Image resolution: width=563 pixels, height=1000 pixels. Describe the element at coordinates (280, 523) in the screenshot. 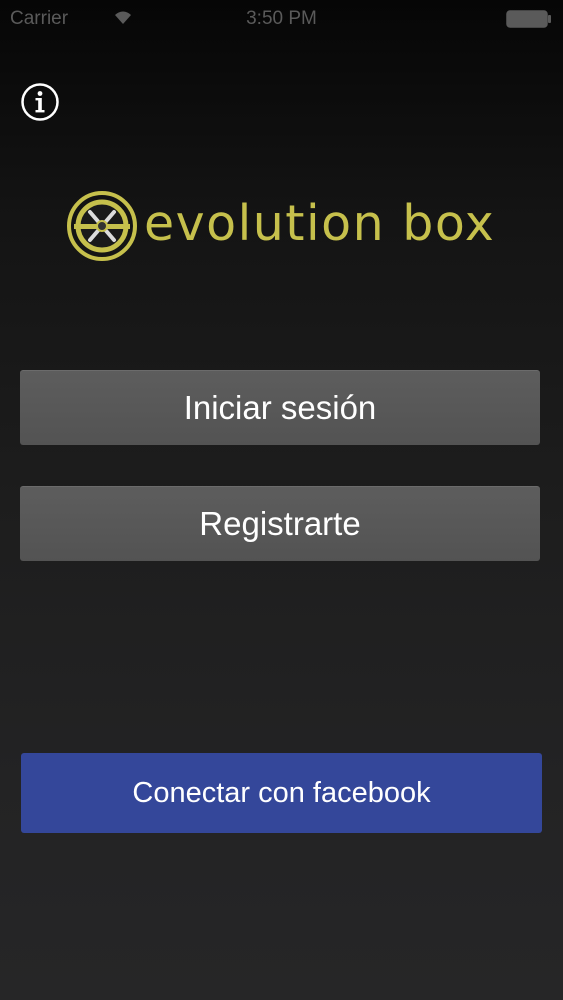

I see `register-button: Registrarte` at that location.